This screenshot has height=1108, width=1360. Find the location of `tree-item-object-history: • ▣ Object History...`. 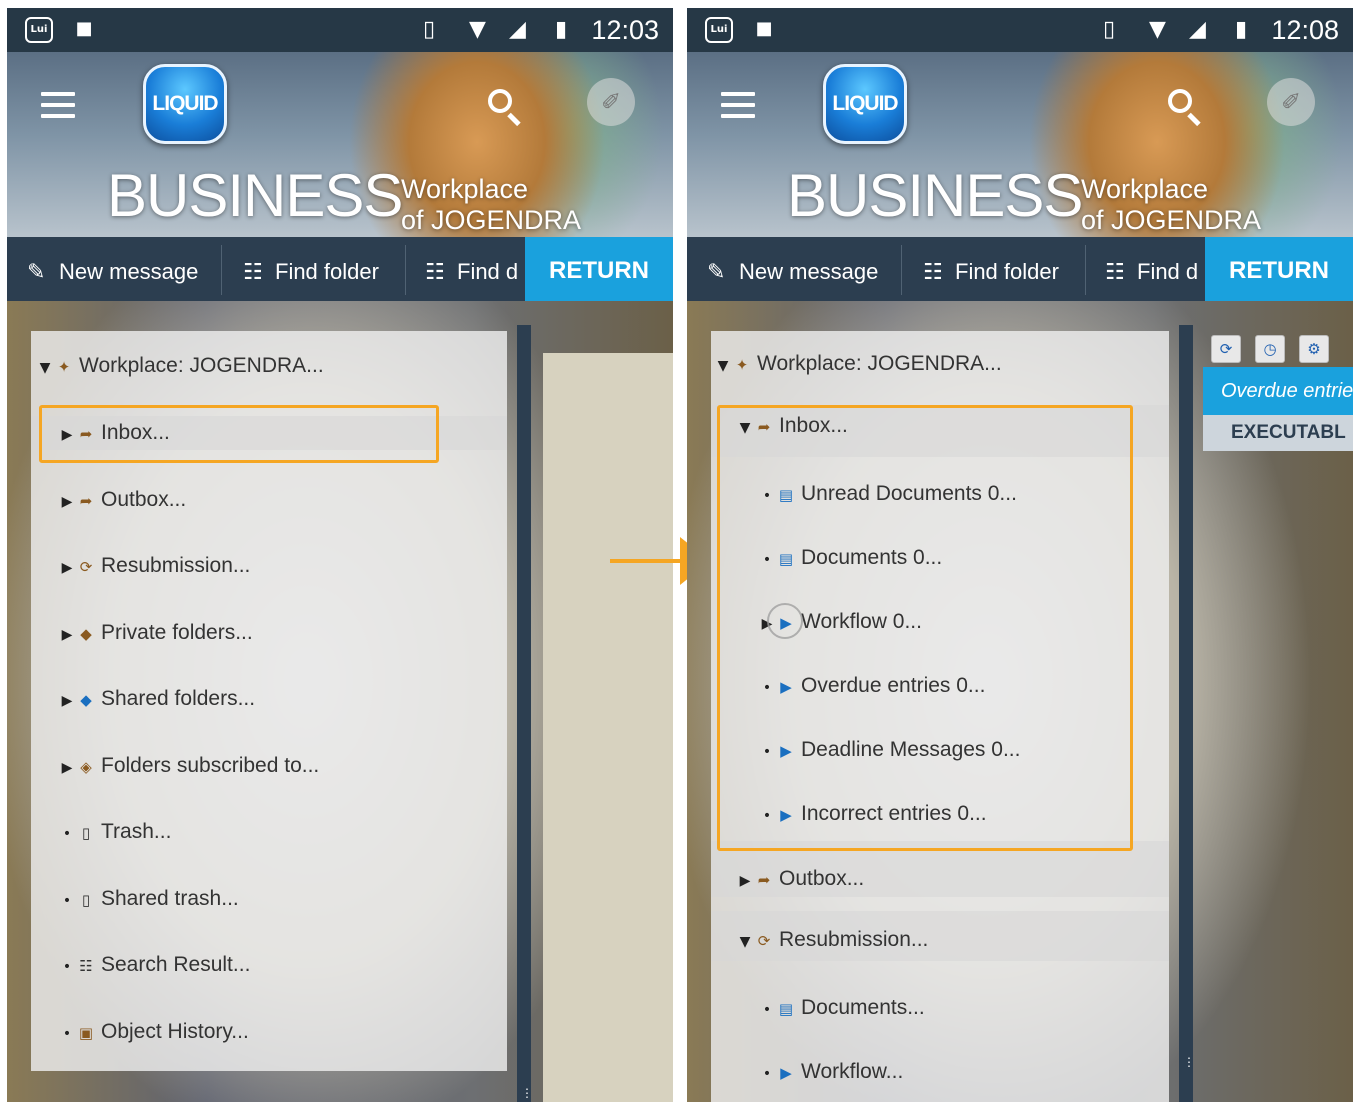

tree-item-object-history: • ▣ Object History... is located at coordinates (154, 1032).